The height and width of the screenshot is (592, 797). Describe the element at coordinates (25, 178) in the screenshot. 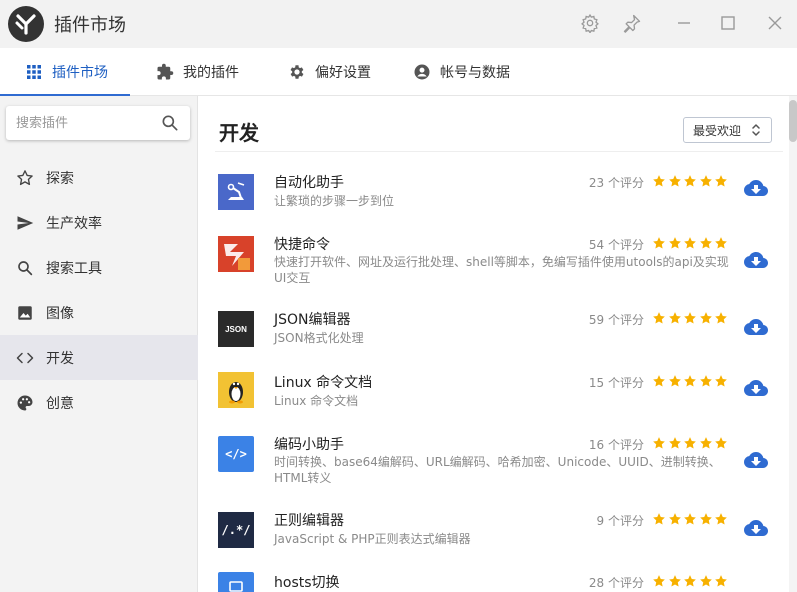

I see `star-outline-icon` at that location.